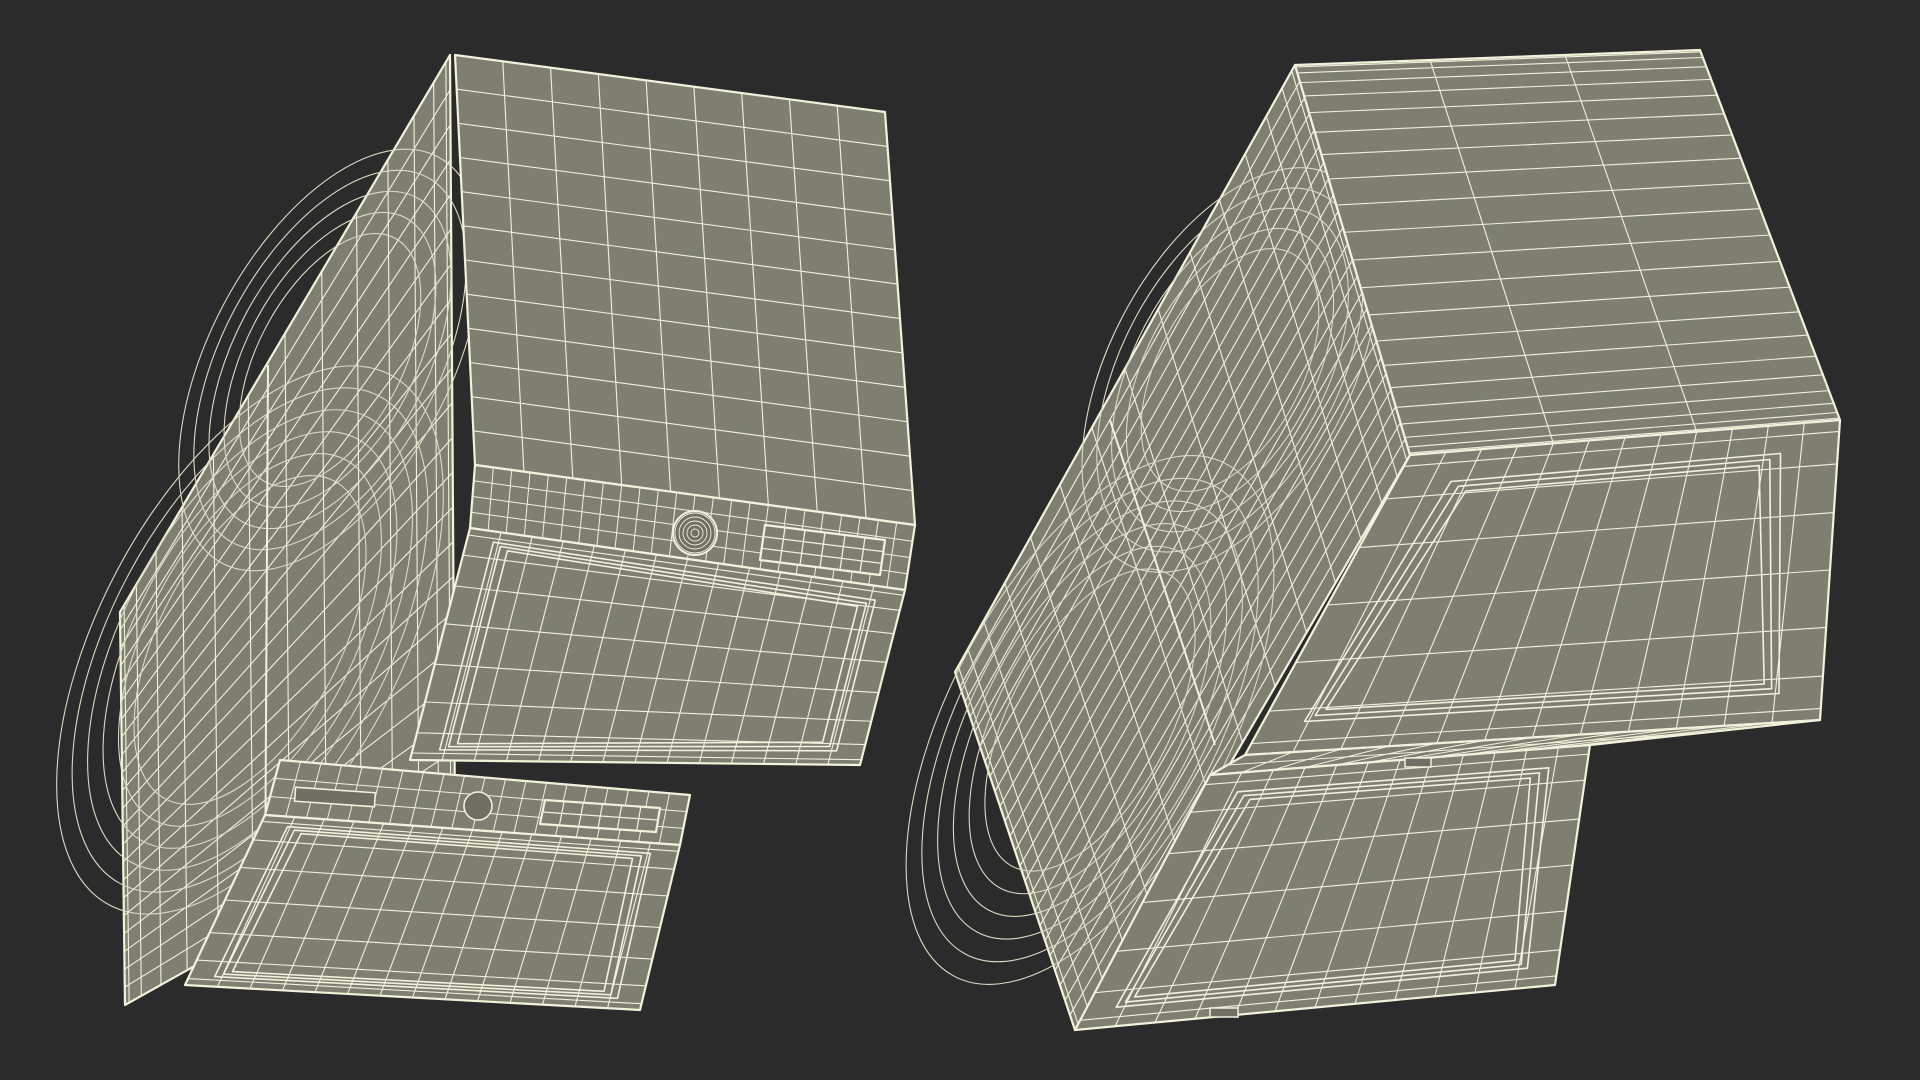  Describe the element at coordinates (685, 290) in the screenshot. I see `left-top-face` at that location.